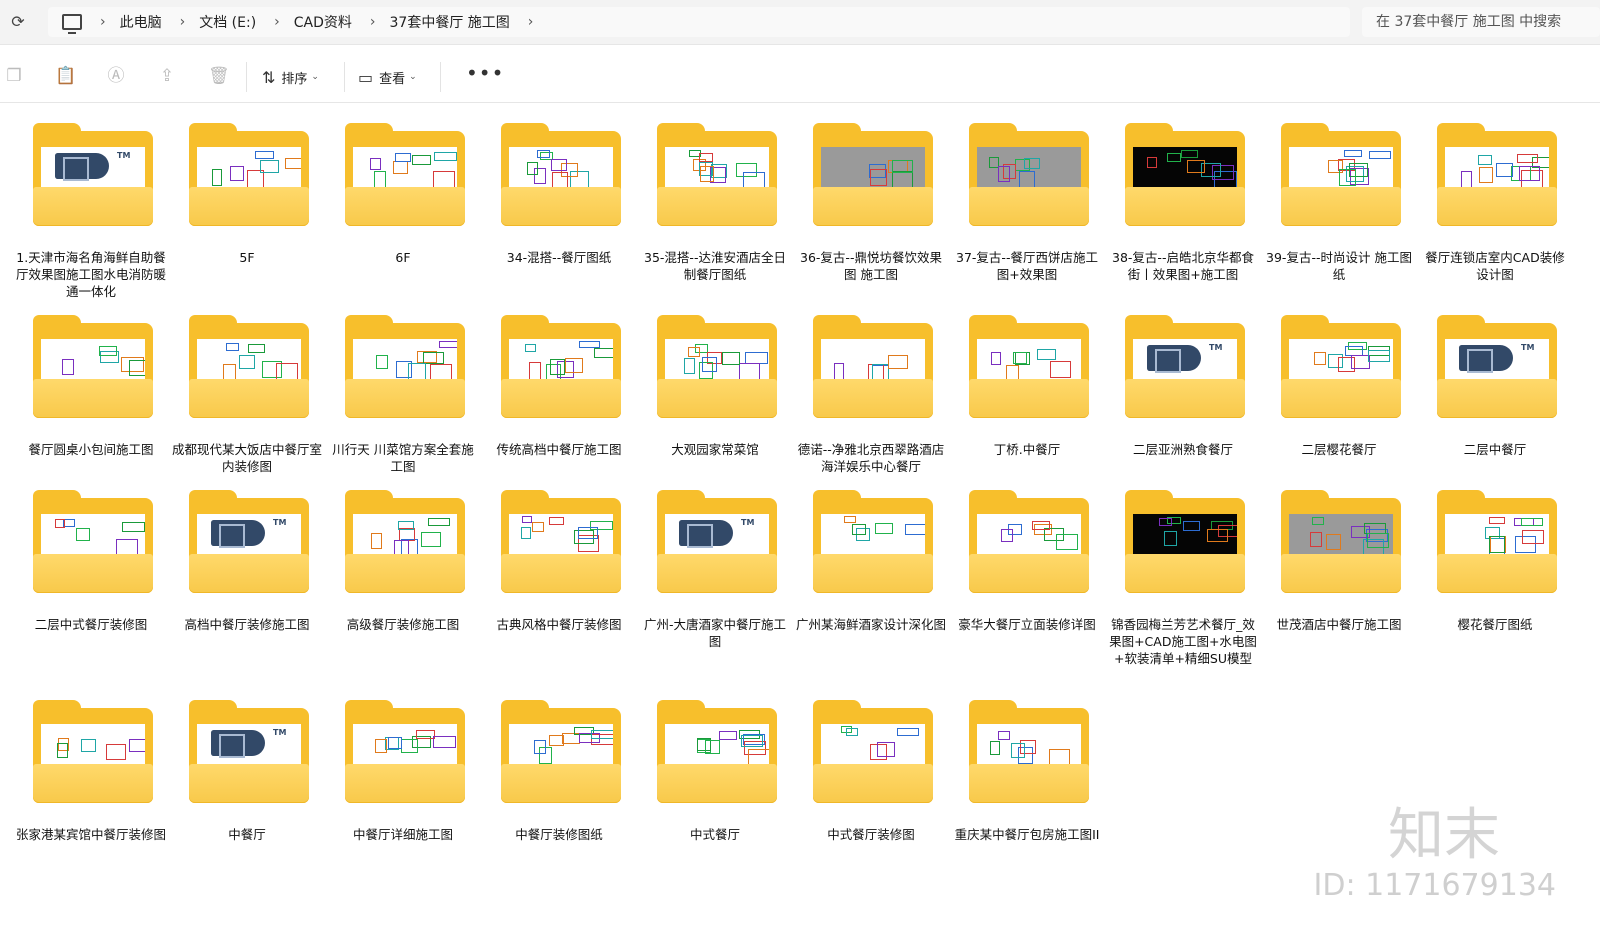 The width and height of the screenshot is (1600, 942). I want to click on computer-icon, so click(72, 24).